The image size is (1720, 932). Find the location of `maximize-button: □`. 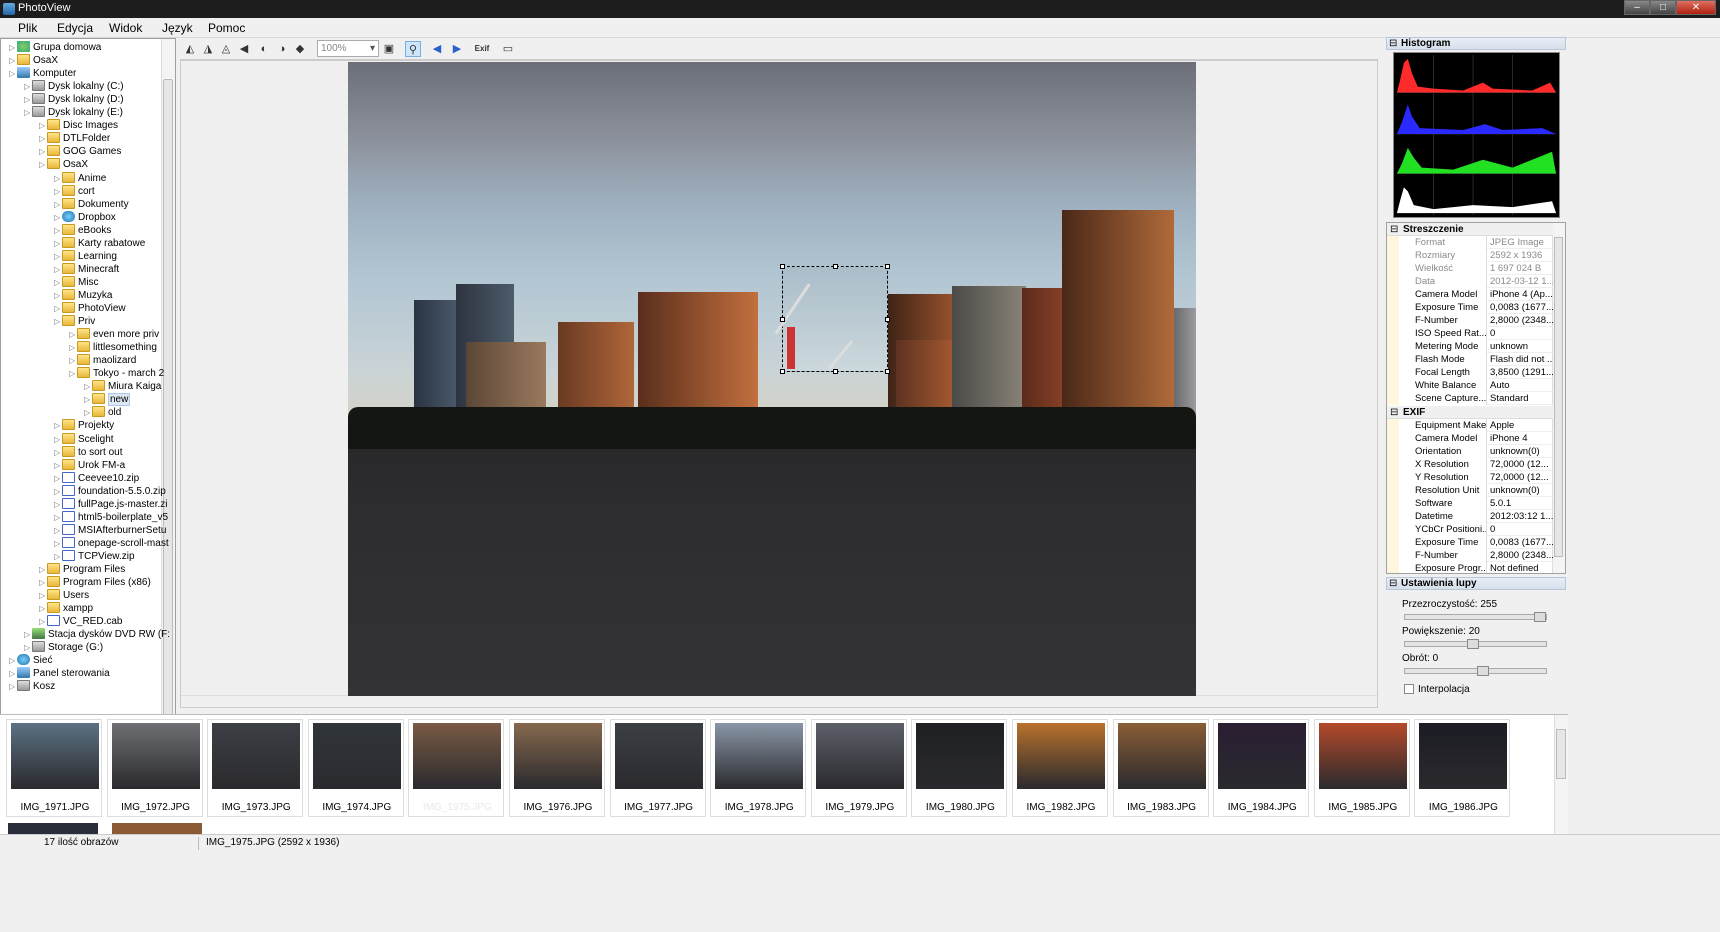

maximize-button: □ is located at coordinates (1663, 7).